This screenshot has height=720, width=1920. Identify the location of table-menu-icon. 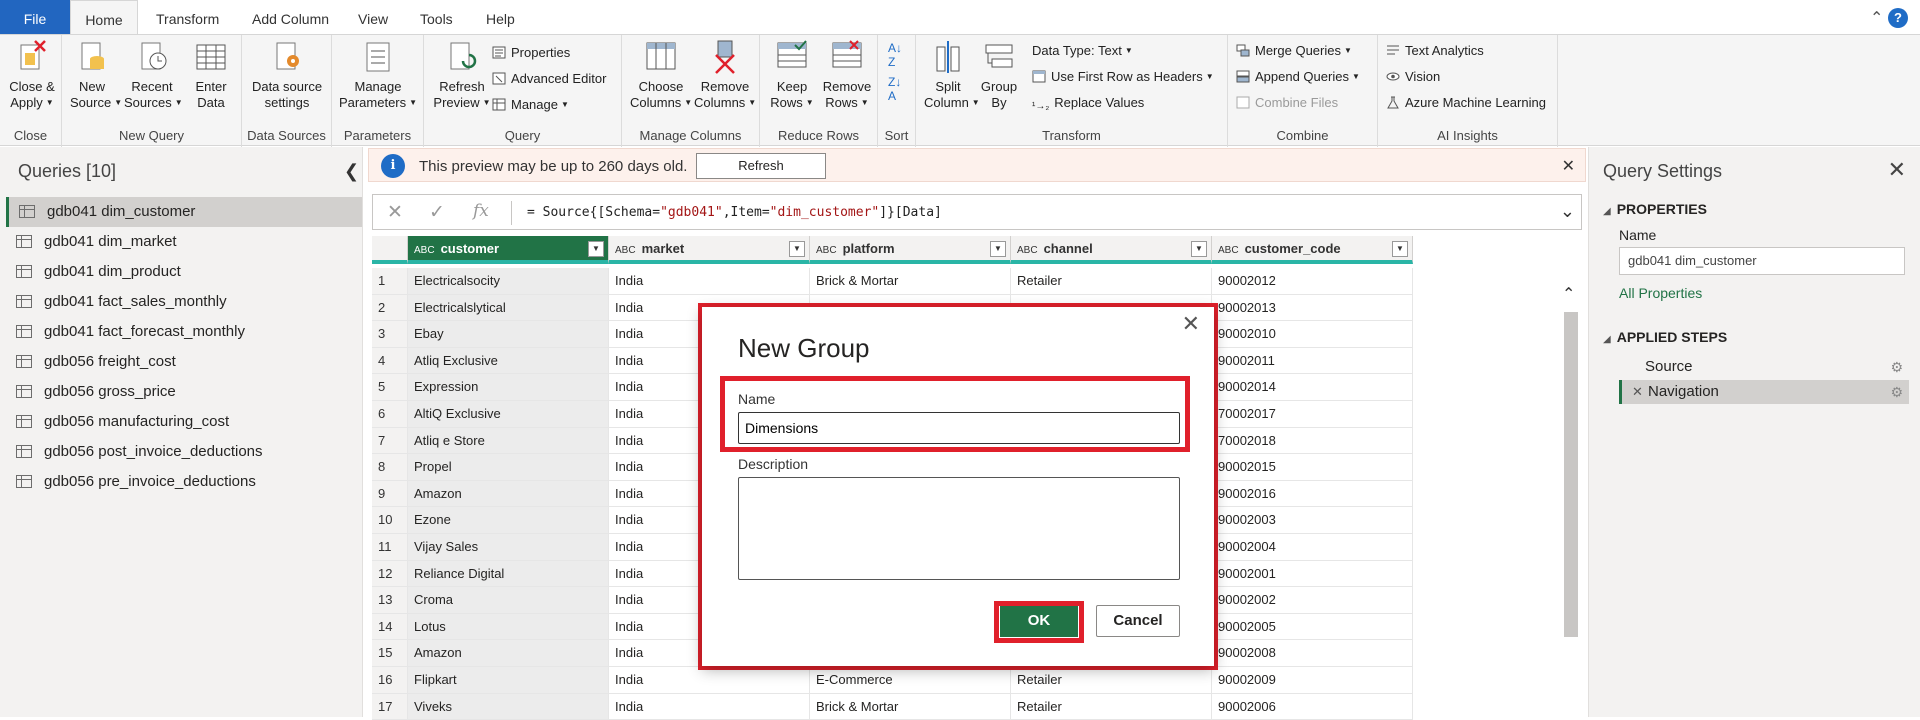
(390, 250).